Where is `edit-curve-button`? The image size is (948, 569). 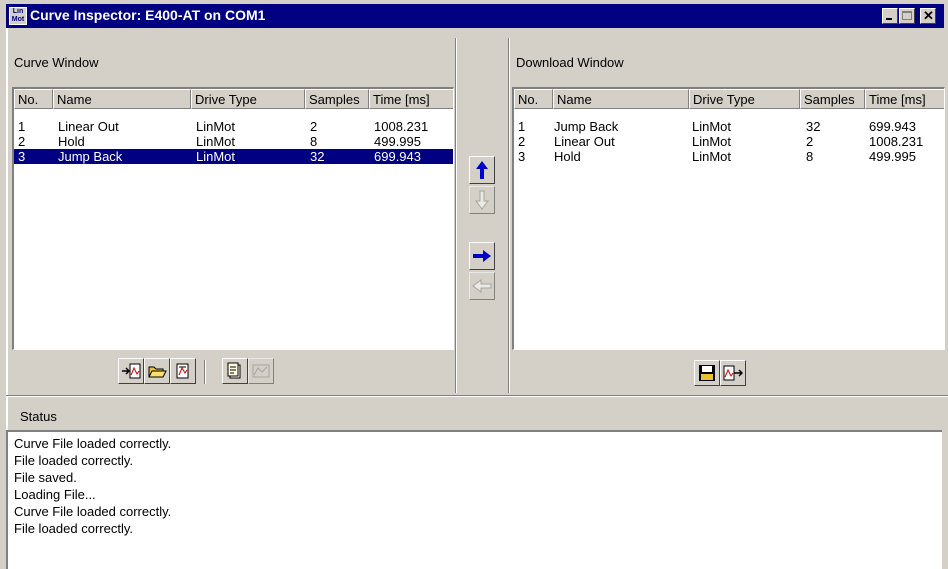 edit-curve-button is located at coordinates (235, 371).